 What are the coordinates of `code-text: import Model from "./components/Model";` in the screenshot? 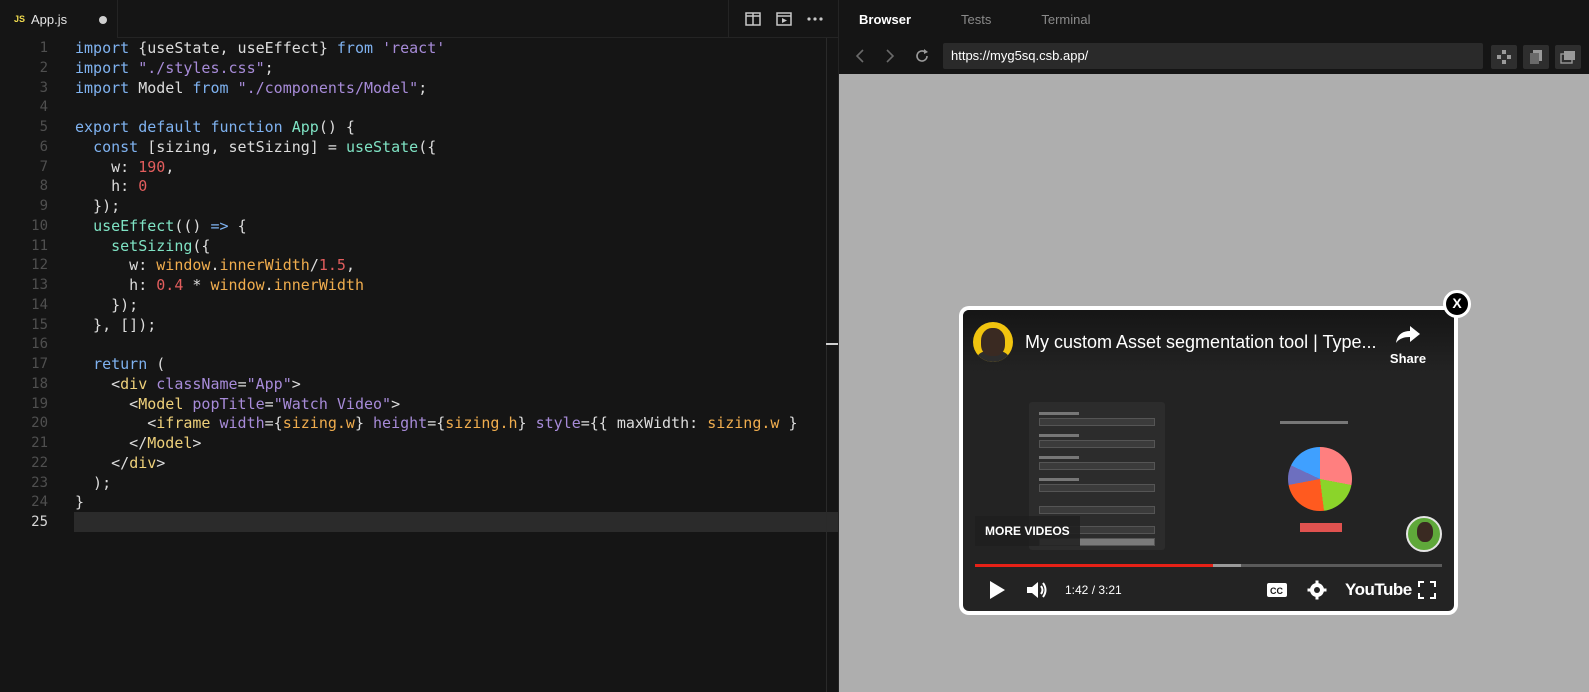 It's located at (251, 87).